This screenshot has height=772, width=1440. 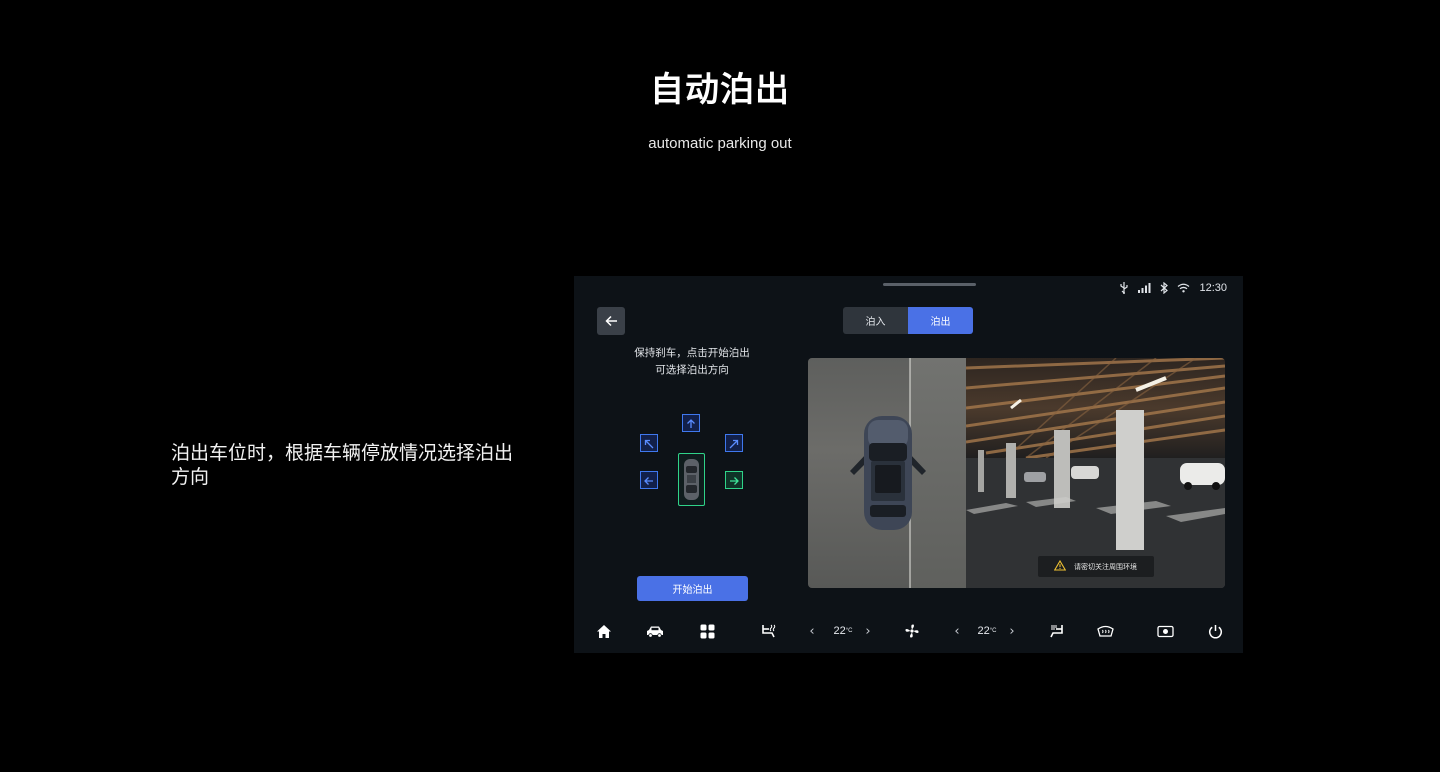 I want to click on temp-left-decrease-button: ‹, so click(x=812, y=631).